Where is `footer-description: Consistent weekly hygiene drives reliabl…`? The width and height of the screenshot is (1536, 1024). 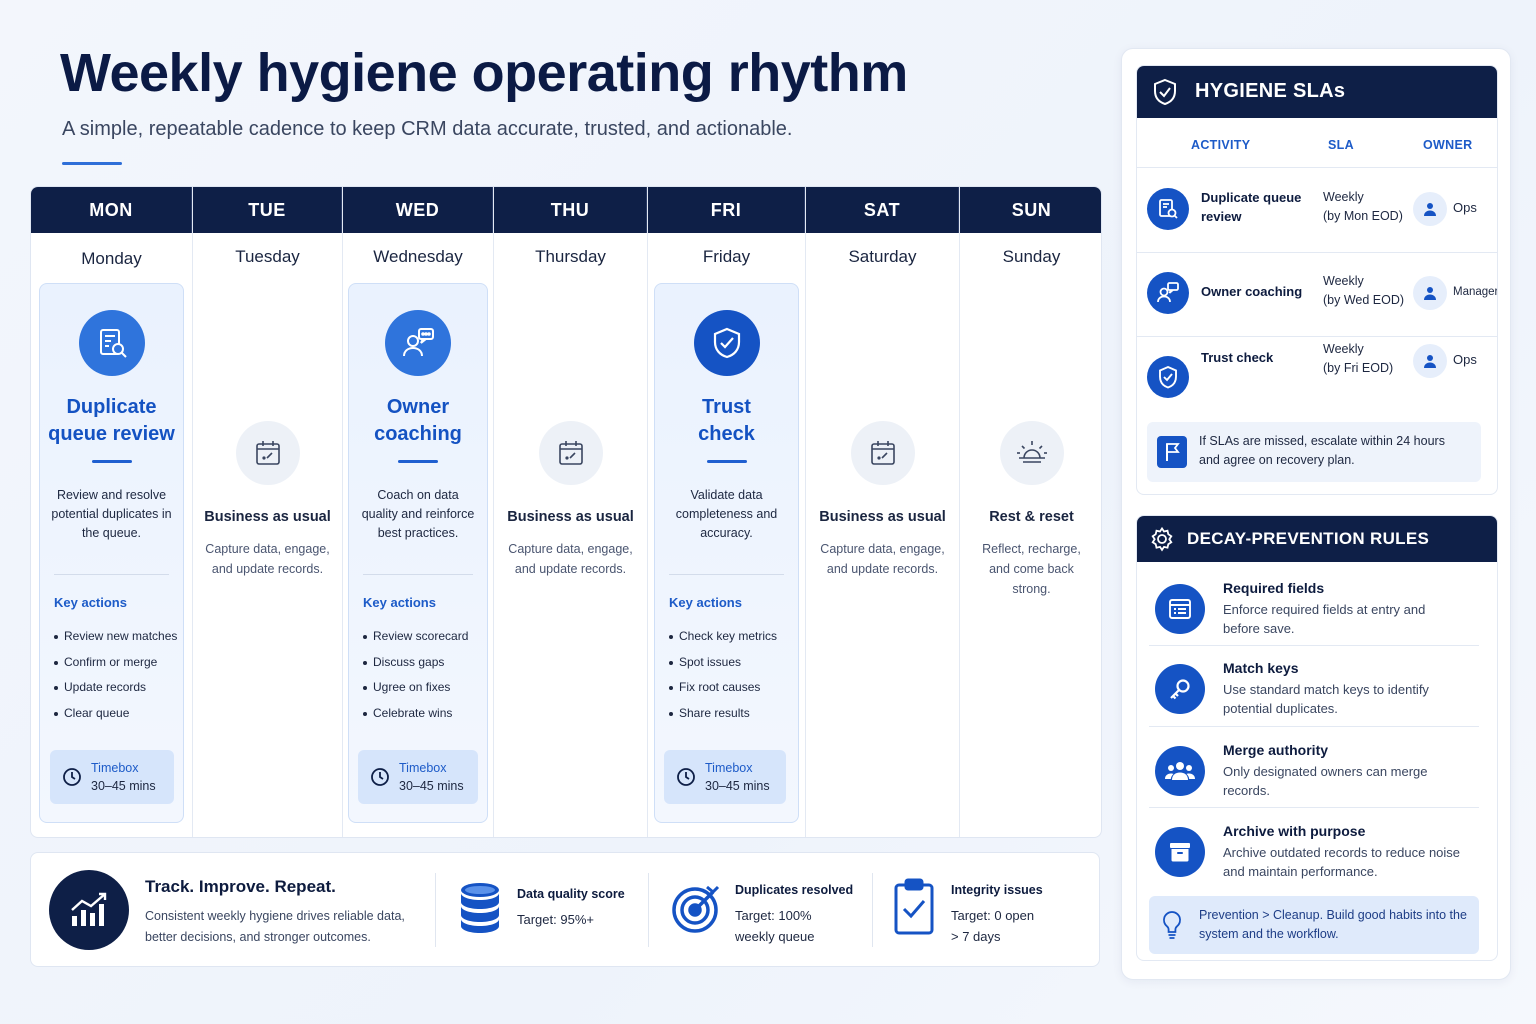 footer-description: Consistent weekly hygiene drives reliabl… is located at coordinates (275, 926).